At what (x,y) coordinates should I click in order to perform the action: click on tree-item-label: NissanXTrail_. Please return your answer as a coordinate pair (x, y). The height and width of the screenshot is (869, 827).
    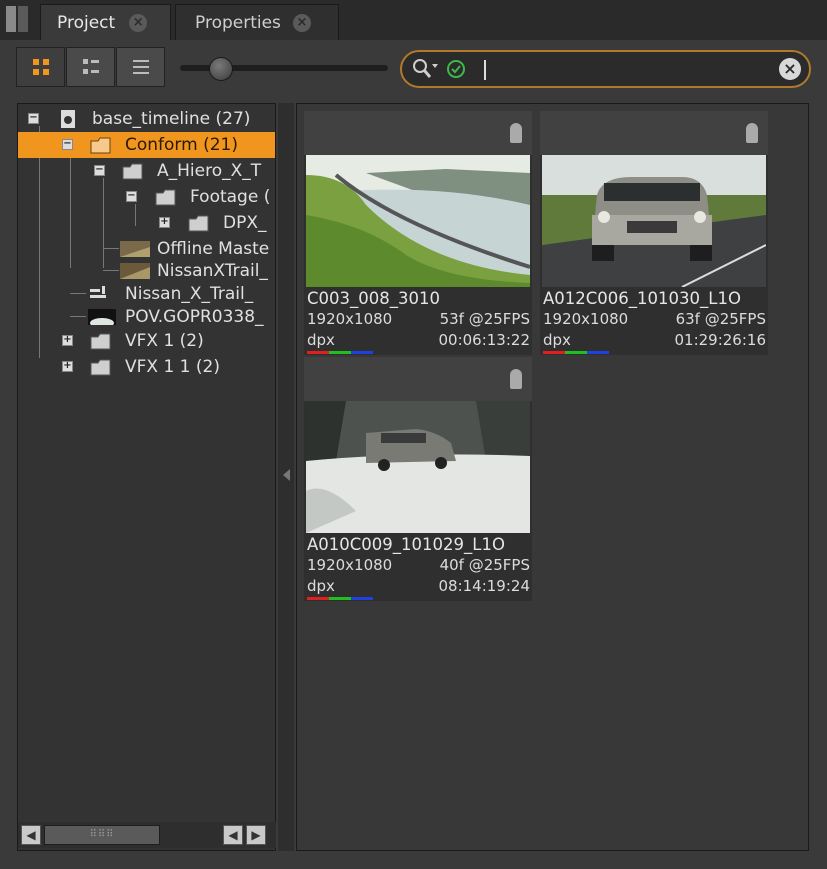
    Looking at the image, I should click on (212, 271).